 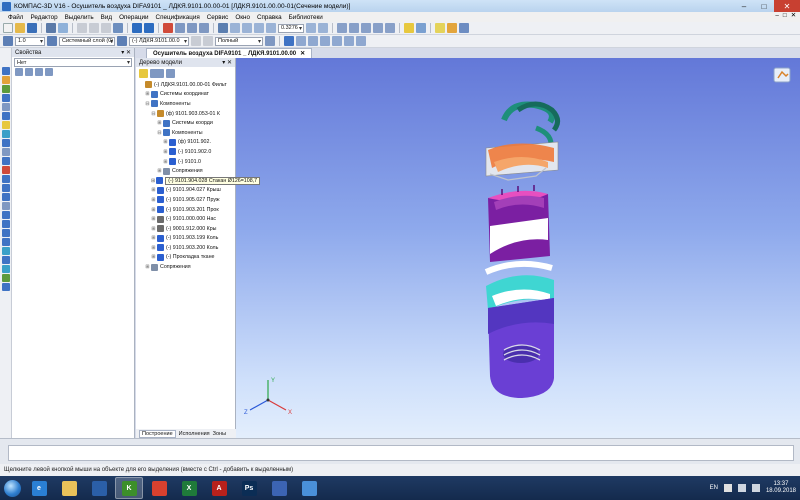 What do you see at coordinates (186, 114) in the screenshot?
I see `tree-row: ⊟ (ф) 9101.903.053-01 К` at bounding box center [186, 114].